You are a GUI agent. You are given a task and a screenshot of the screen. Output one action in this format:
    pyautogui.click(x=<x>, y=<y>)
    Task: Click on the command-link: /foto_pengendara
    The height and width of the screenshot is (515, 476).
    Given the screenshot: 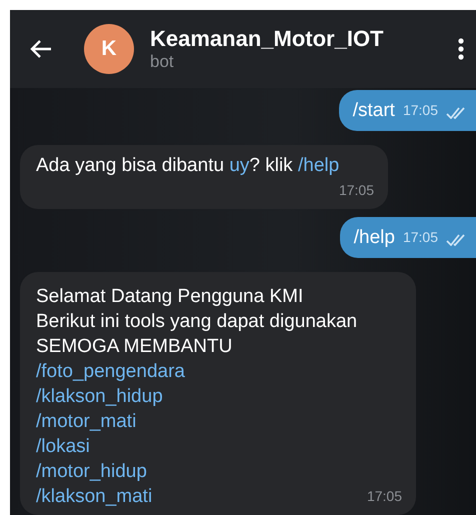 What is the action you would take?
    pyautogui.click(x=110, y=371)
    